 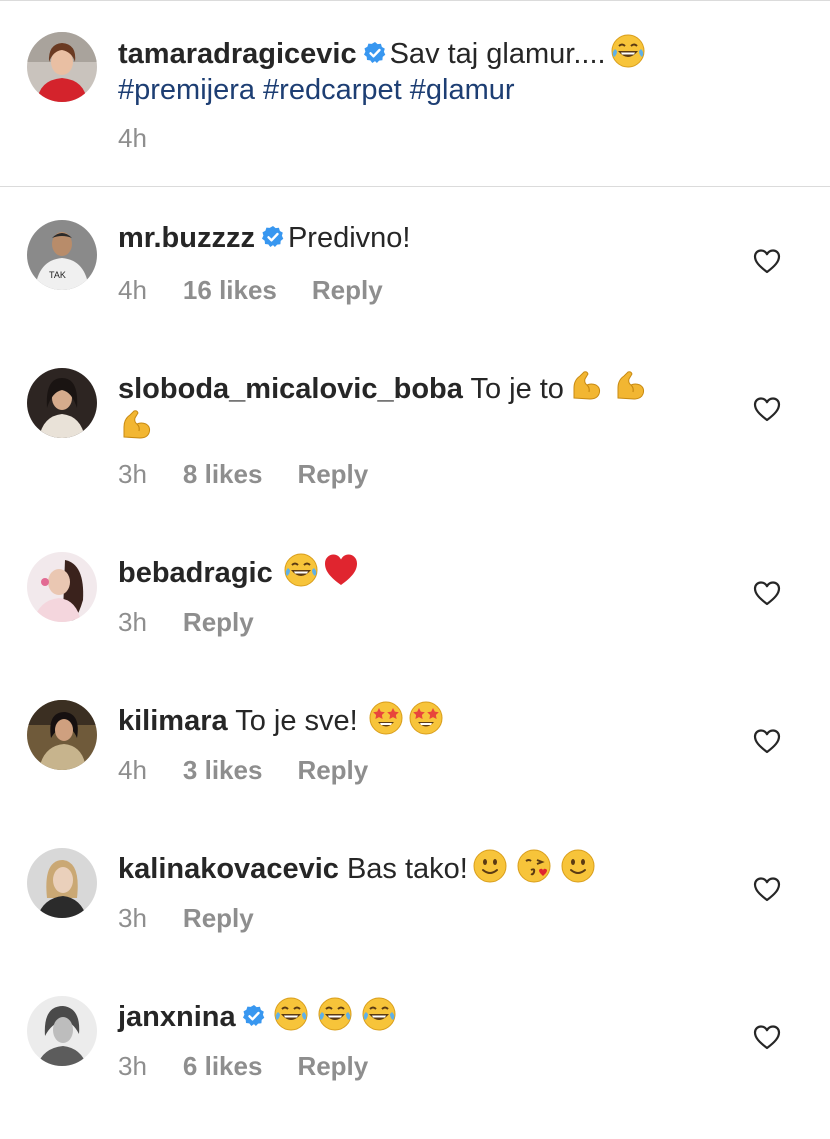 I want to click on comment-username: sloboda_micalovic_boba, so click(x=290, y=389).